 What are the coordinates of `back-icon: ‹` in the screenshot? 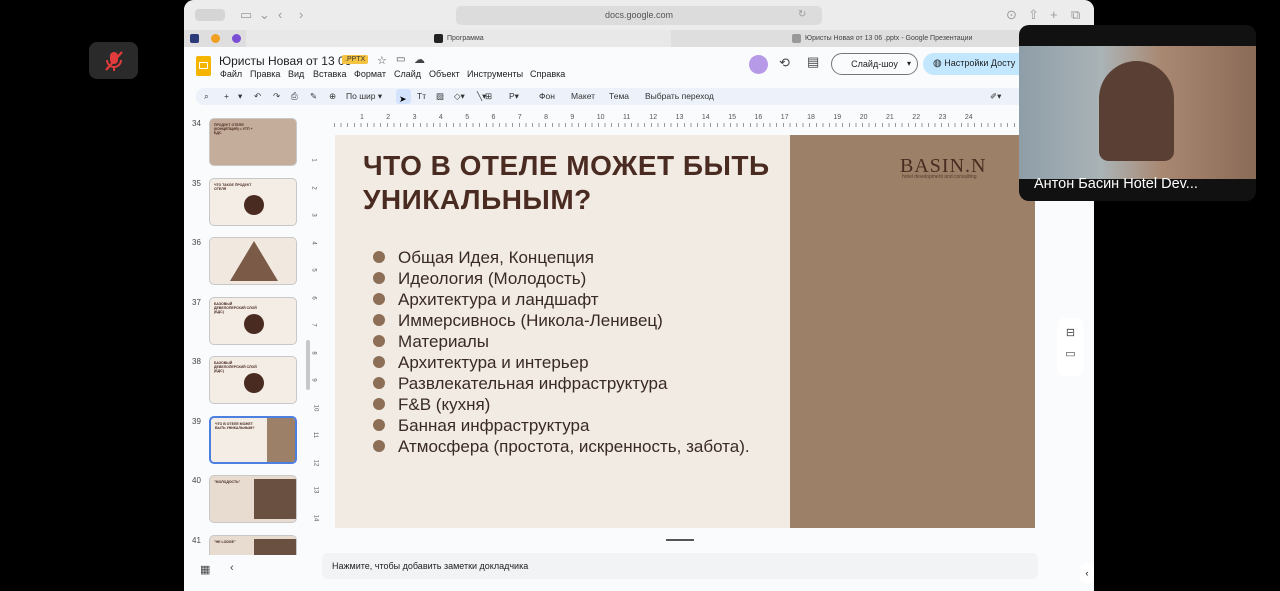 It's located at (280, 15).